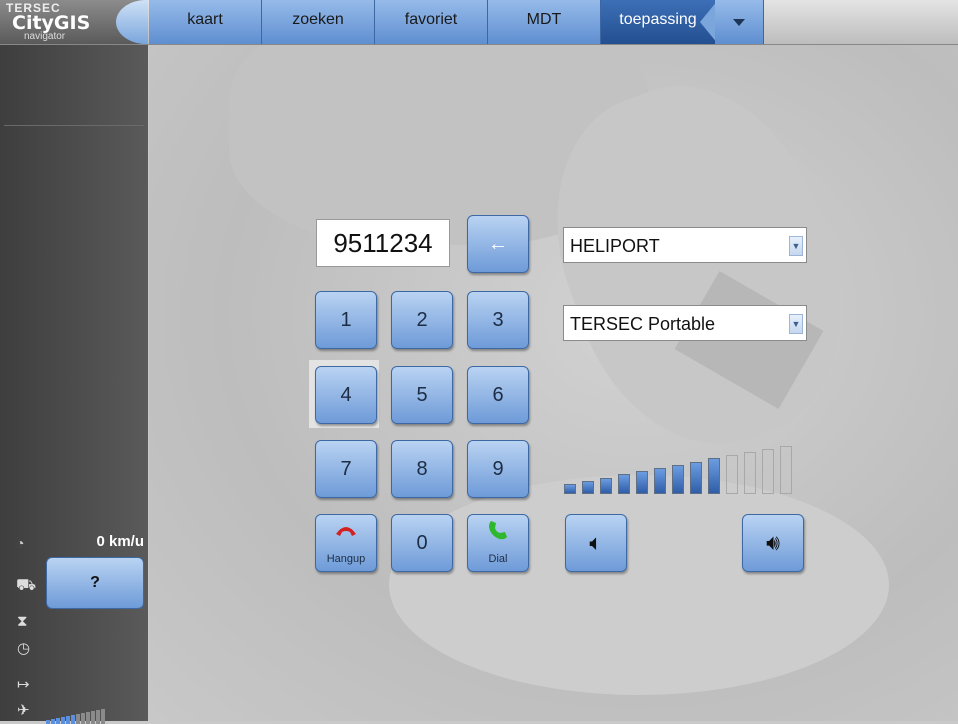  Describe the element at coordinates (120, 541) in the screenshot. I see `speed-value: 0 km/u` at that location.